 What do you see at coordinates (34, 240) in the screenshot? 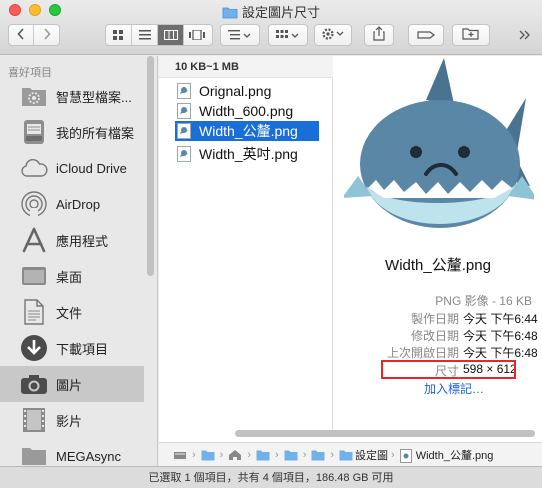
I see `applications-icon` at bounding box center [34, 240].